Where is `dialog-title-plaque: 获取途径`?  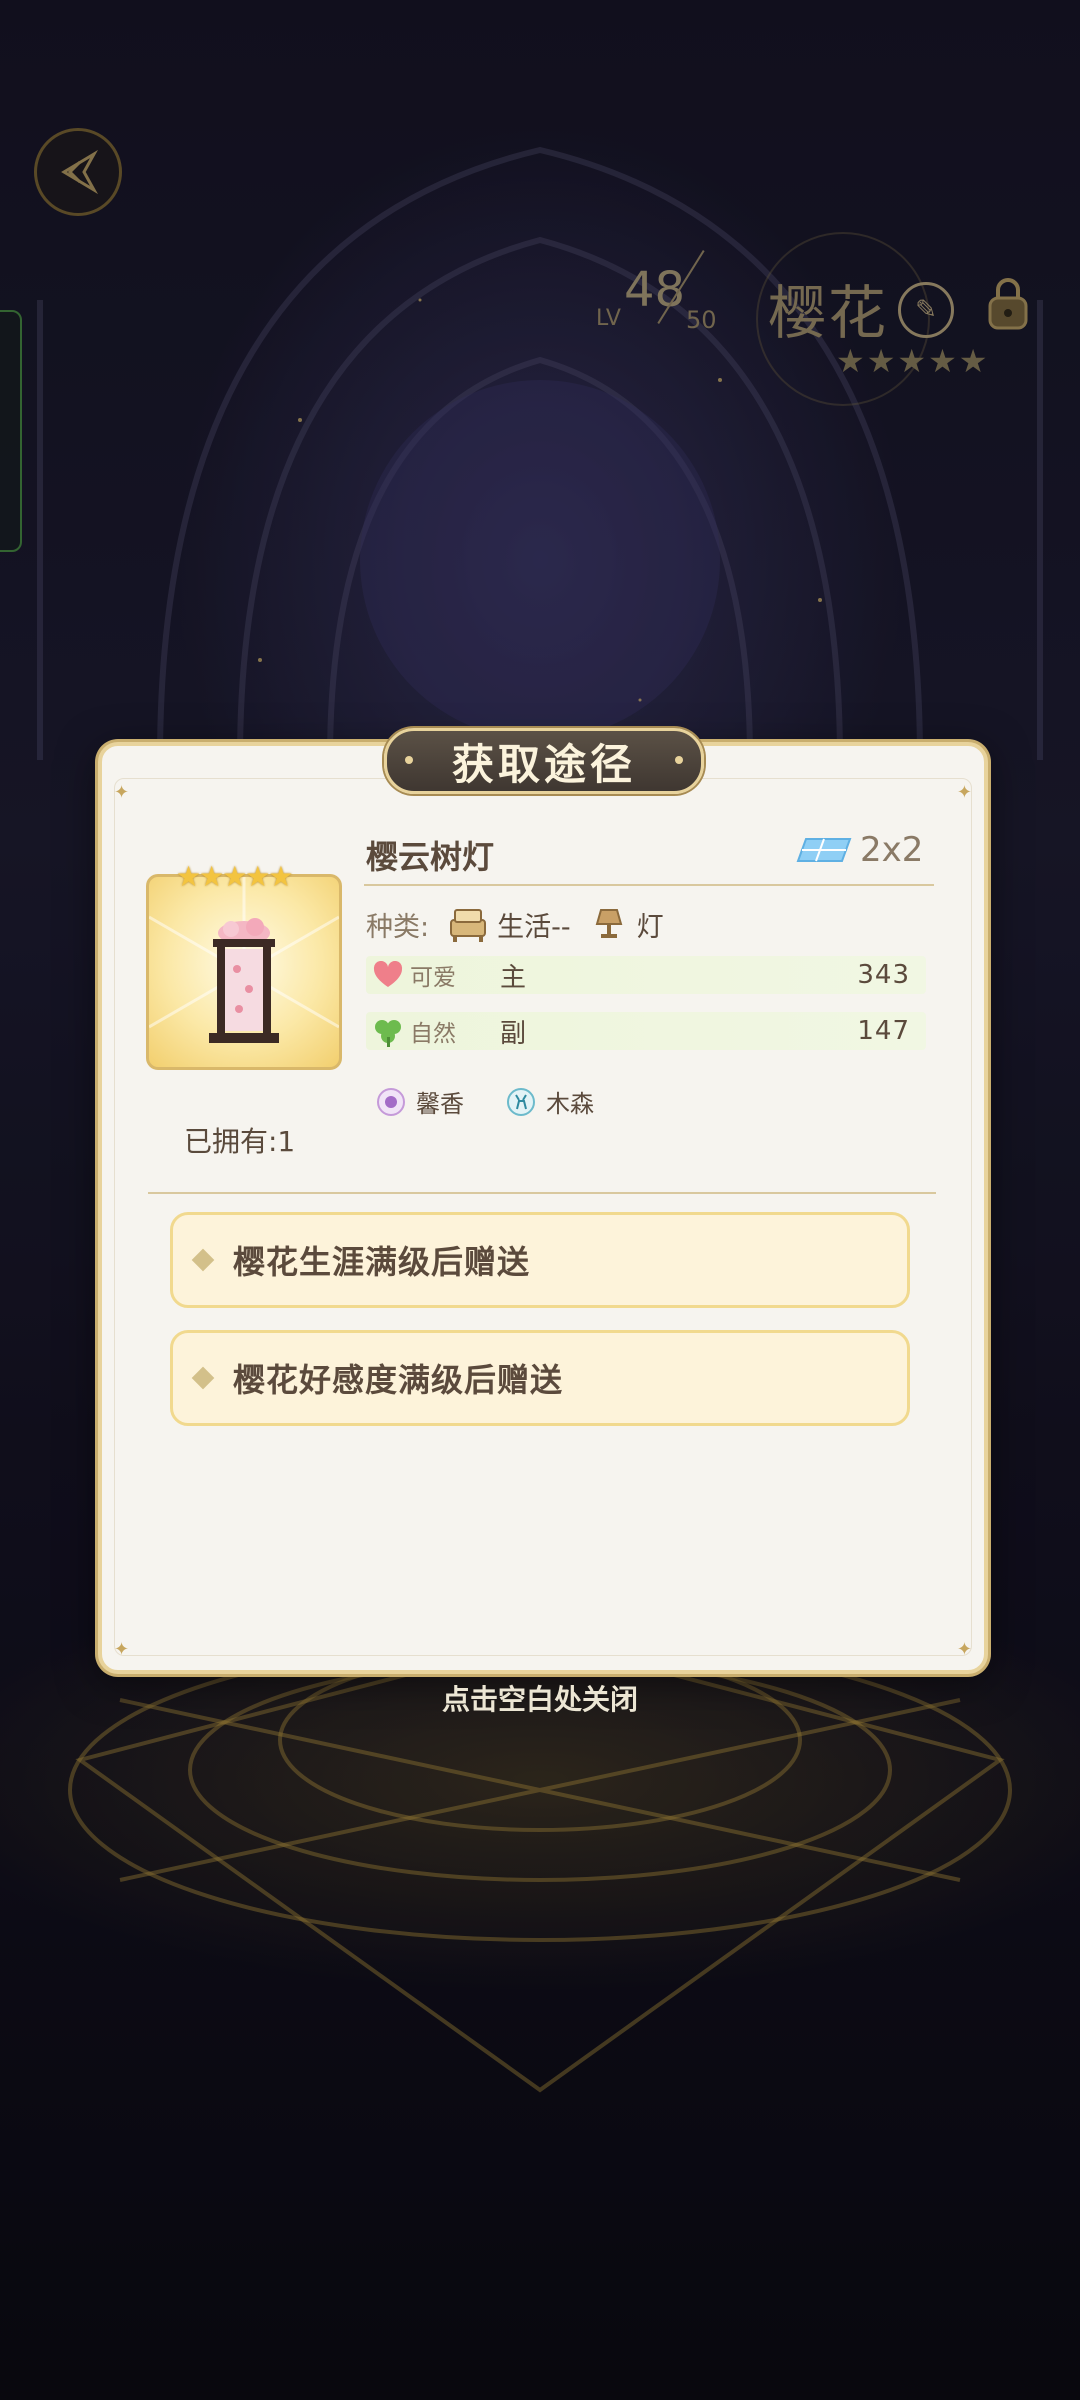
dialog-title-plaque: 获取途径 is located at coordinates (544, 761).